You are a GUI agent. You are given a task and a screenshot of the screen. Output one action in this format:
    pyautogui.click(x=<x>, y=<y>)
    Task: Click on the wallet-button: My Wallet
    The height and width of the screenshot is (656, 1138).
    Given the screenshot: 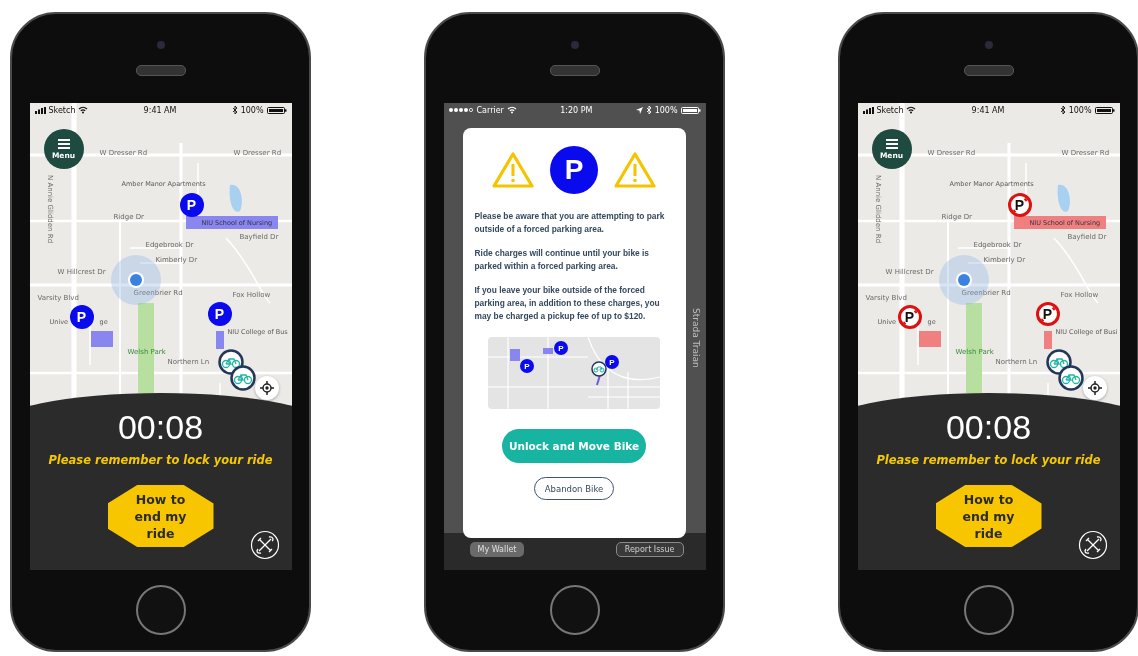 What is the action you would take?
    pyautogui.click(x=497, y=549)
    